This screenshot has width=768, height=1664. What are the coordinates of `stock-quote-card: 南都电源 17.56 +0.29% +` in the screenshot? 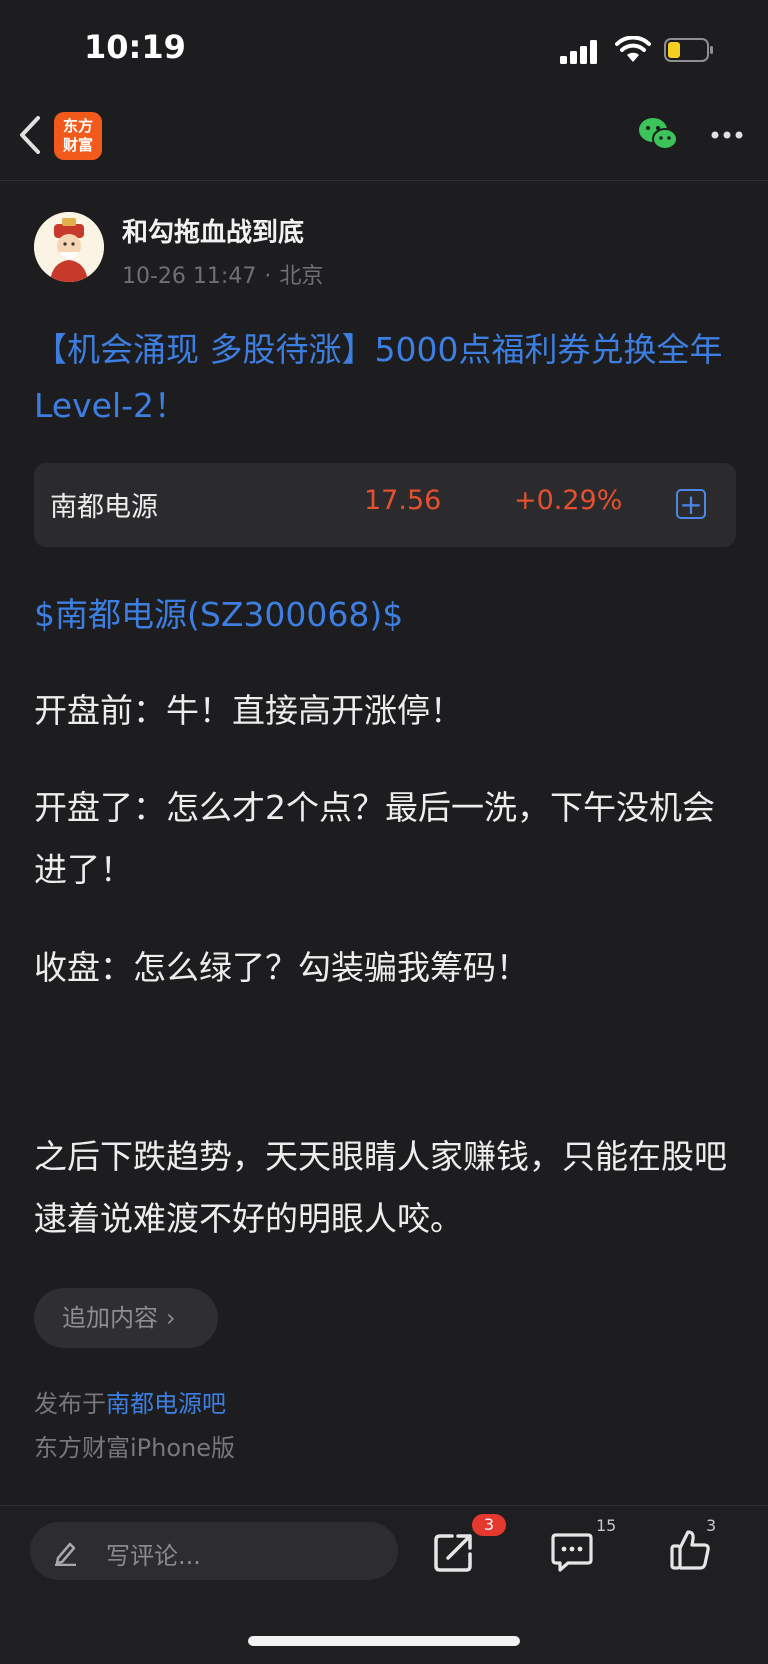 It's located at (385, 505).